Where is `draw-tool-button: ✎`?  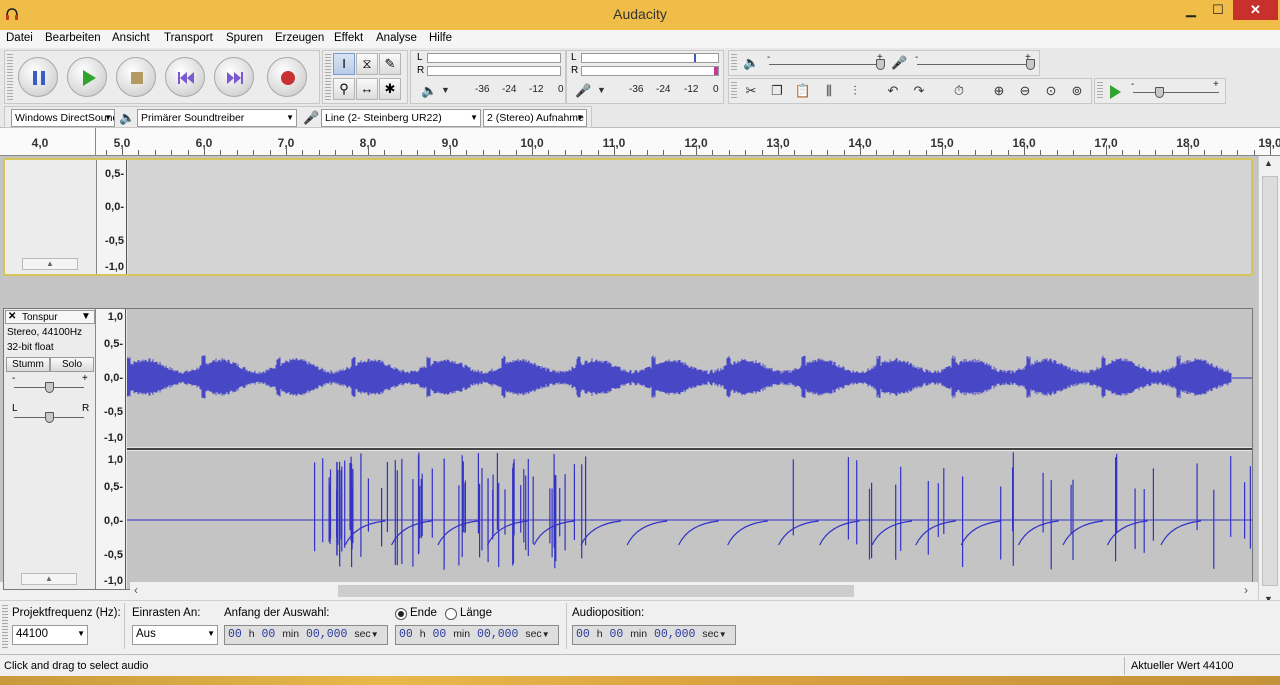 draw-tool-button: ✎ is located at coordinates (390, 64).